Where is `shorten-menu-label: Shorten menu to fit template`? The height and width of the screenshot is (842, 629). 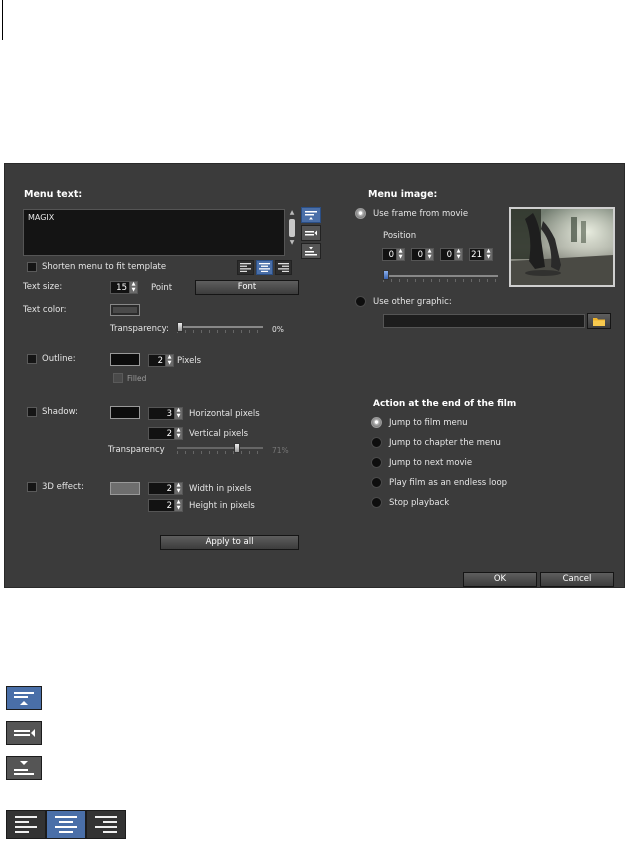 shorten-menu-label: Shorten menu to fit template is located at coordinates (104, 267).